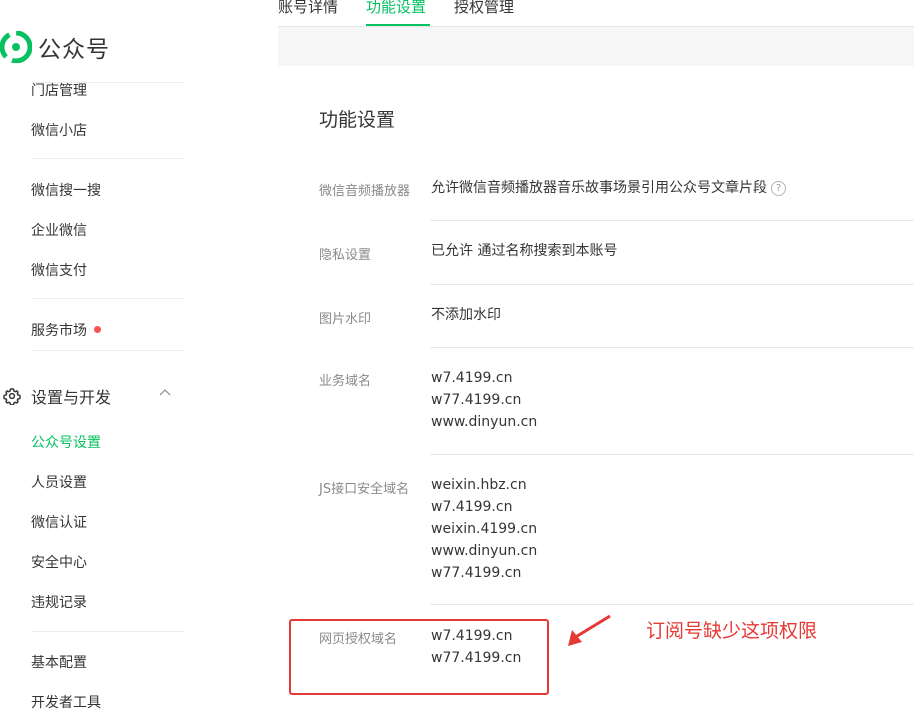  What do you see at coordinates (308, 8) in the screenshot?
I see `tab-account-details: 账号详情` at bounding box center [308, 8].